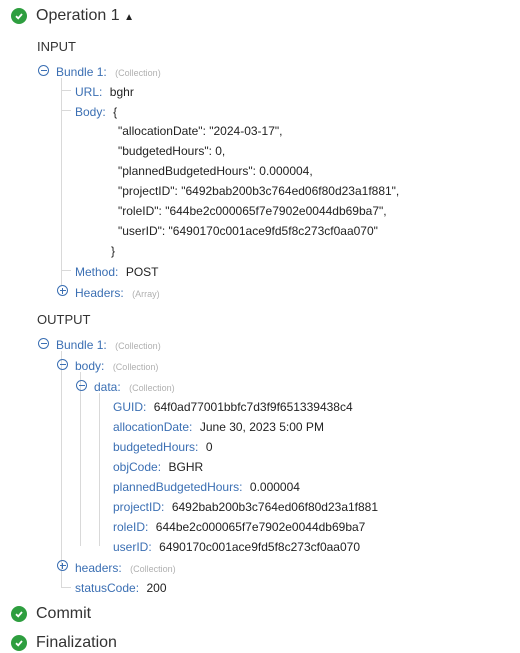 This screenshot has height=653, width=520. I want to click on output-data-row: data: (Collection), so click(134, 387).